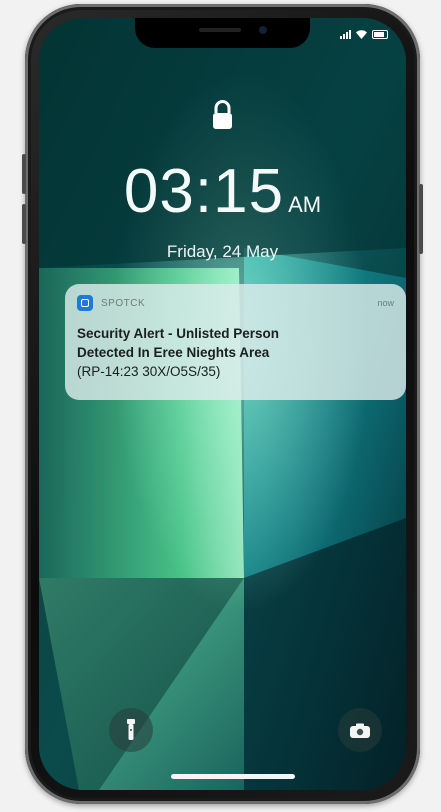 The image size is (441, 812). I want to click on power-button, so click(421, 219).